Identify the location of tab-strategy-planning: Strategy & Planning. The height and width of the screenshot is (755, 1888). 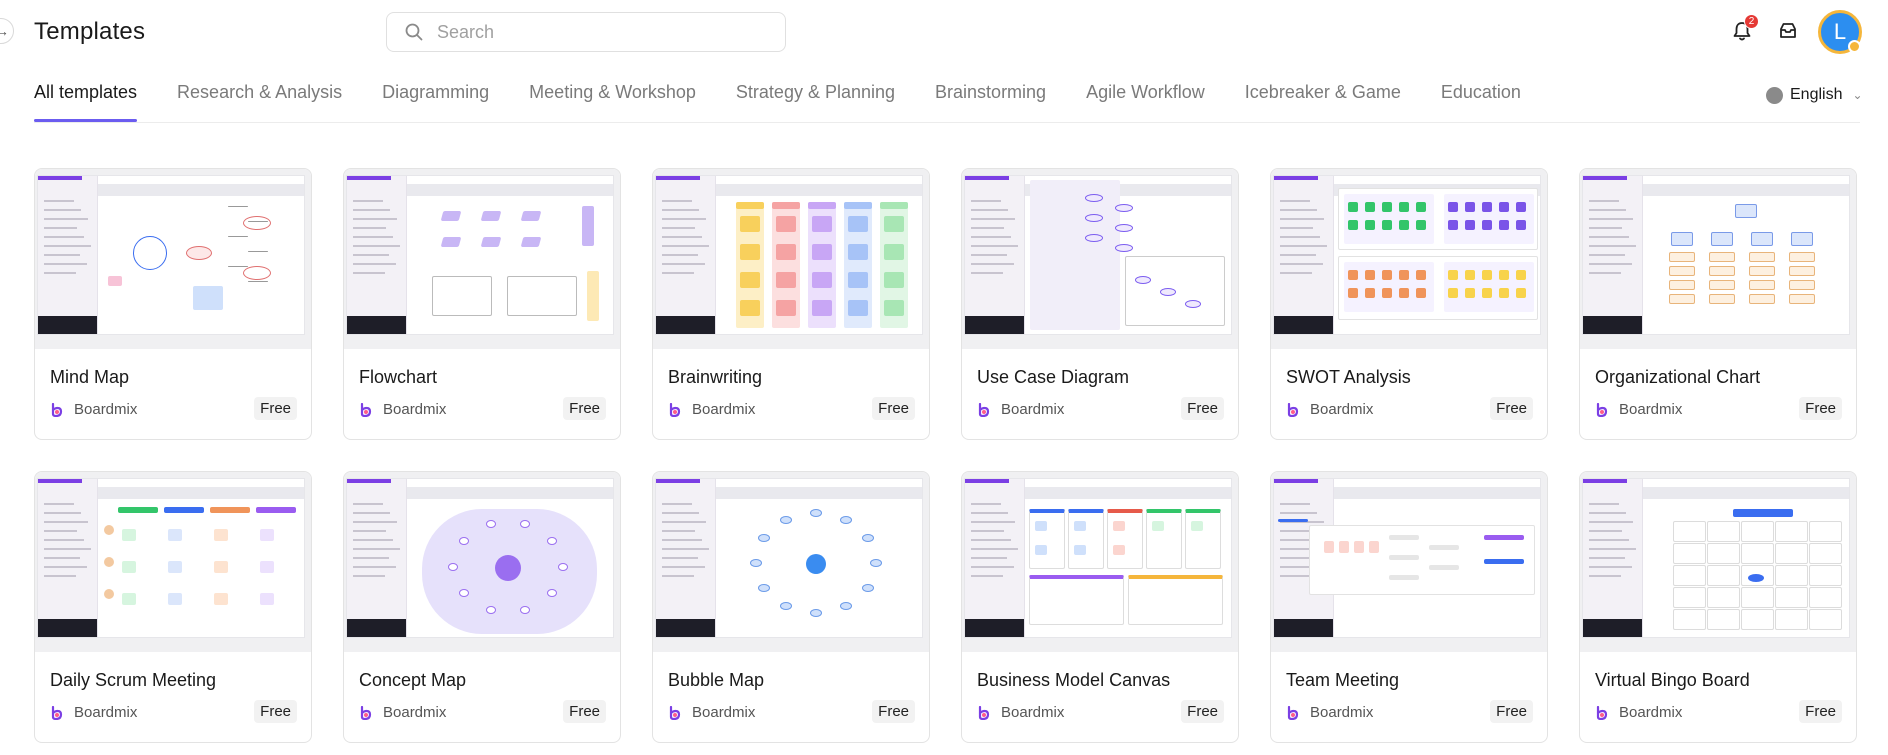
(815, 102).